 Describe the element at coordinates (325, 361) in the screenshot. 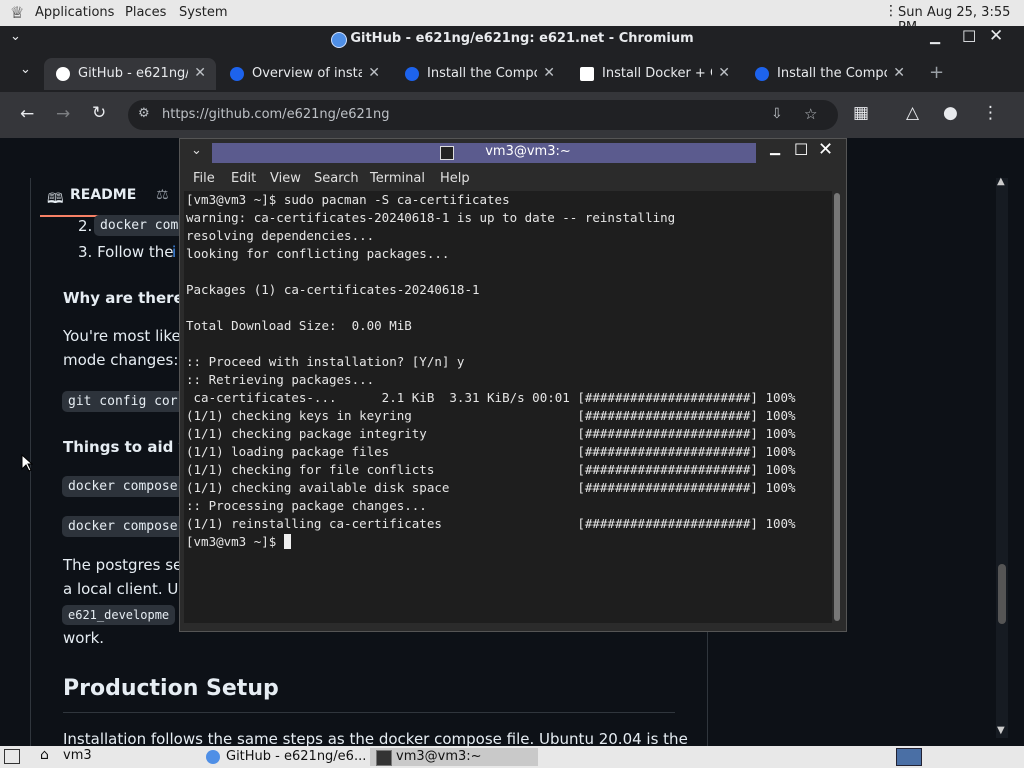

I see `terminal-line: :: Proceed with installation? [Y/n] y` at that location.